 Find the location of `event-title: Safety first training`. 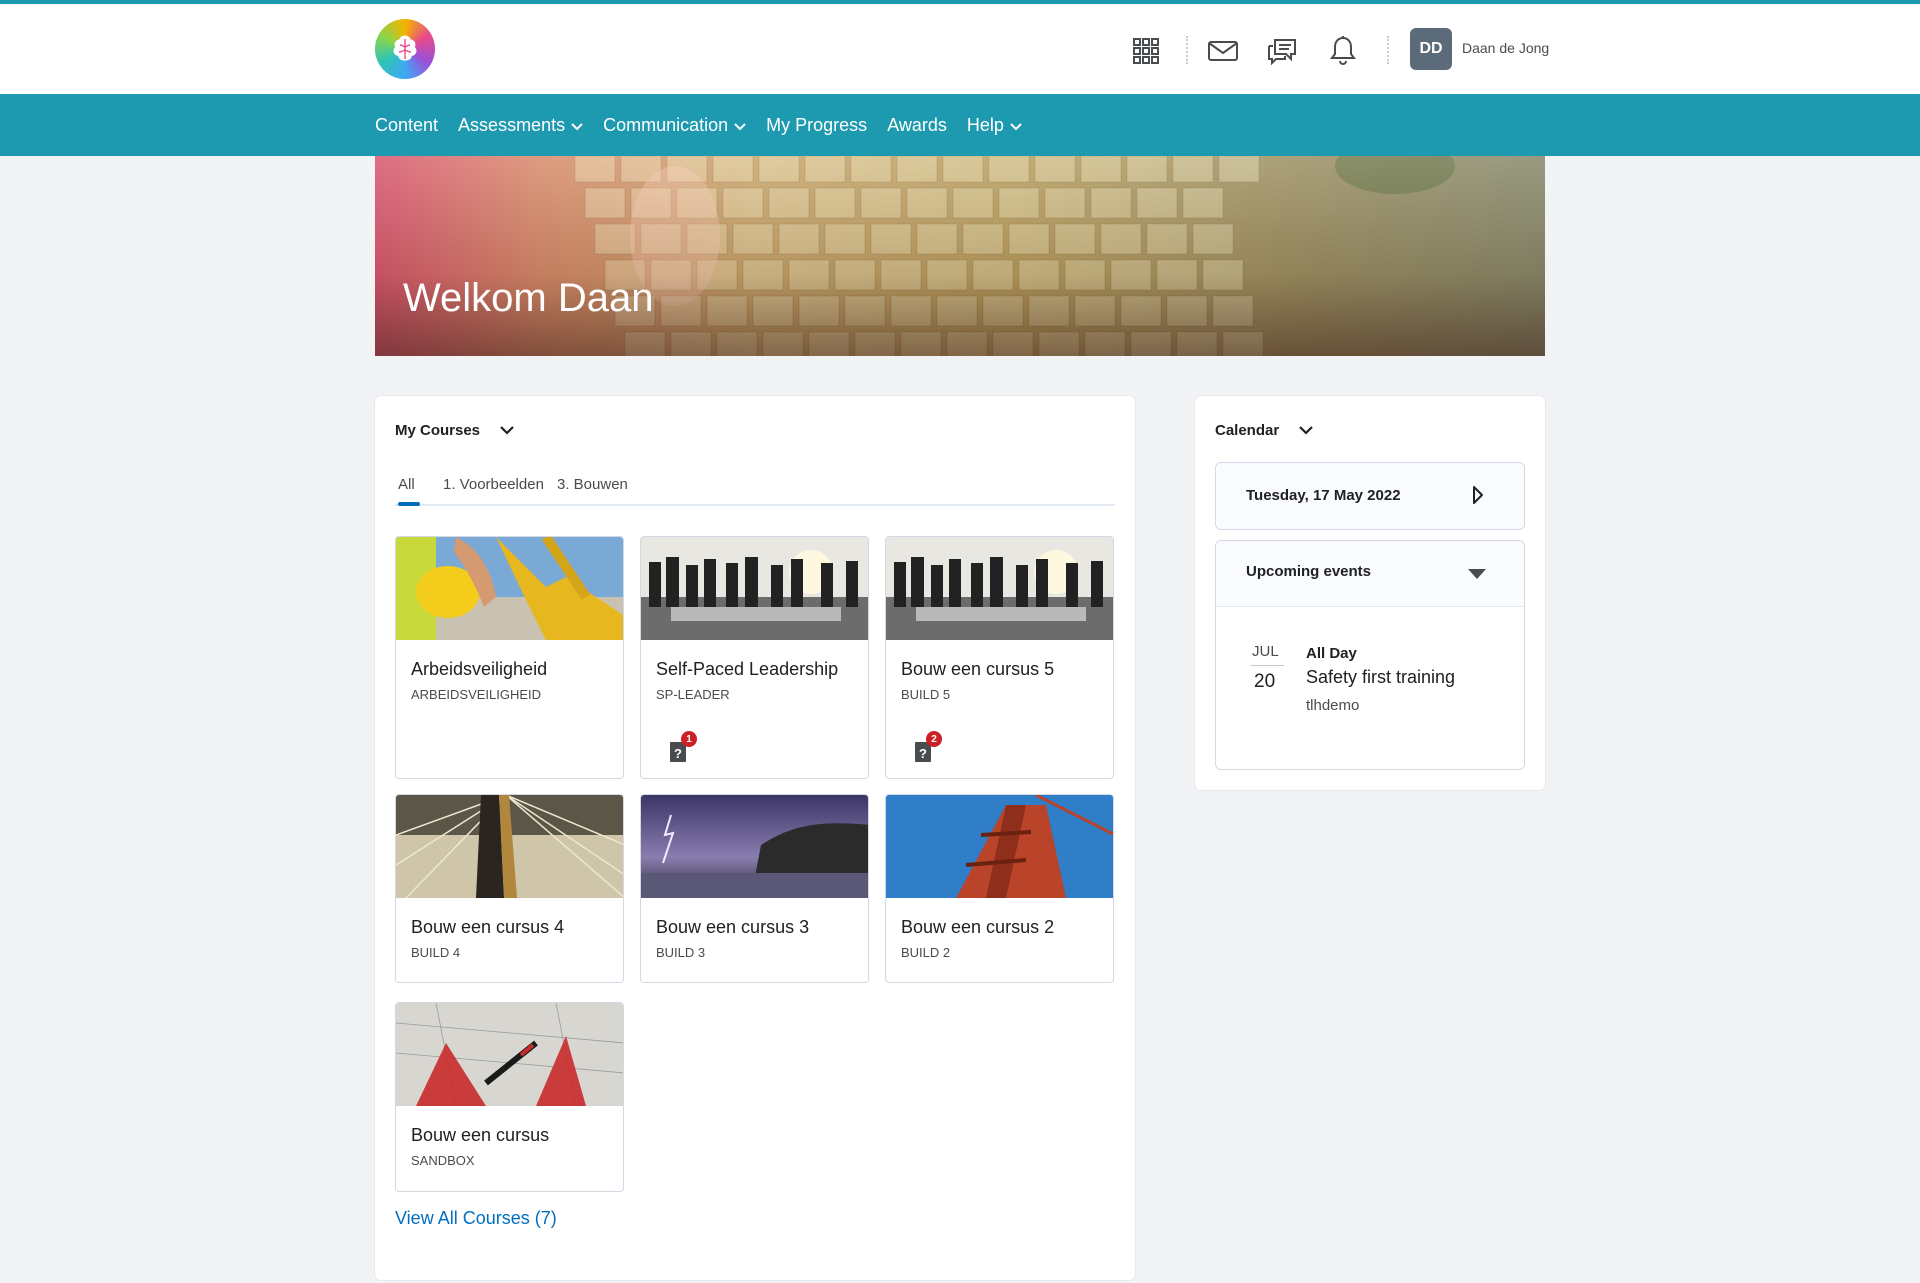

event-title: Safety first training is located at coordinates (1380, 677).